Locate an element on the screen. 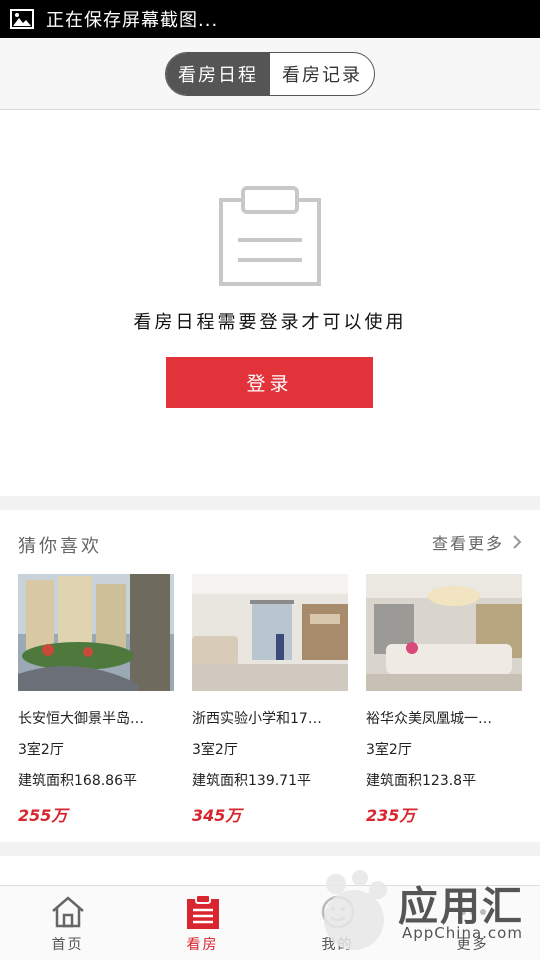 The height and width of the screenshot is (960, 540). tab-viewing: 看房 is located at coordinates (202, 923).